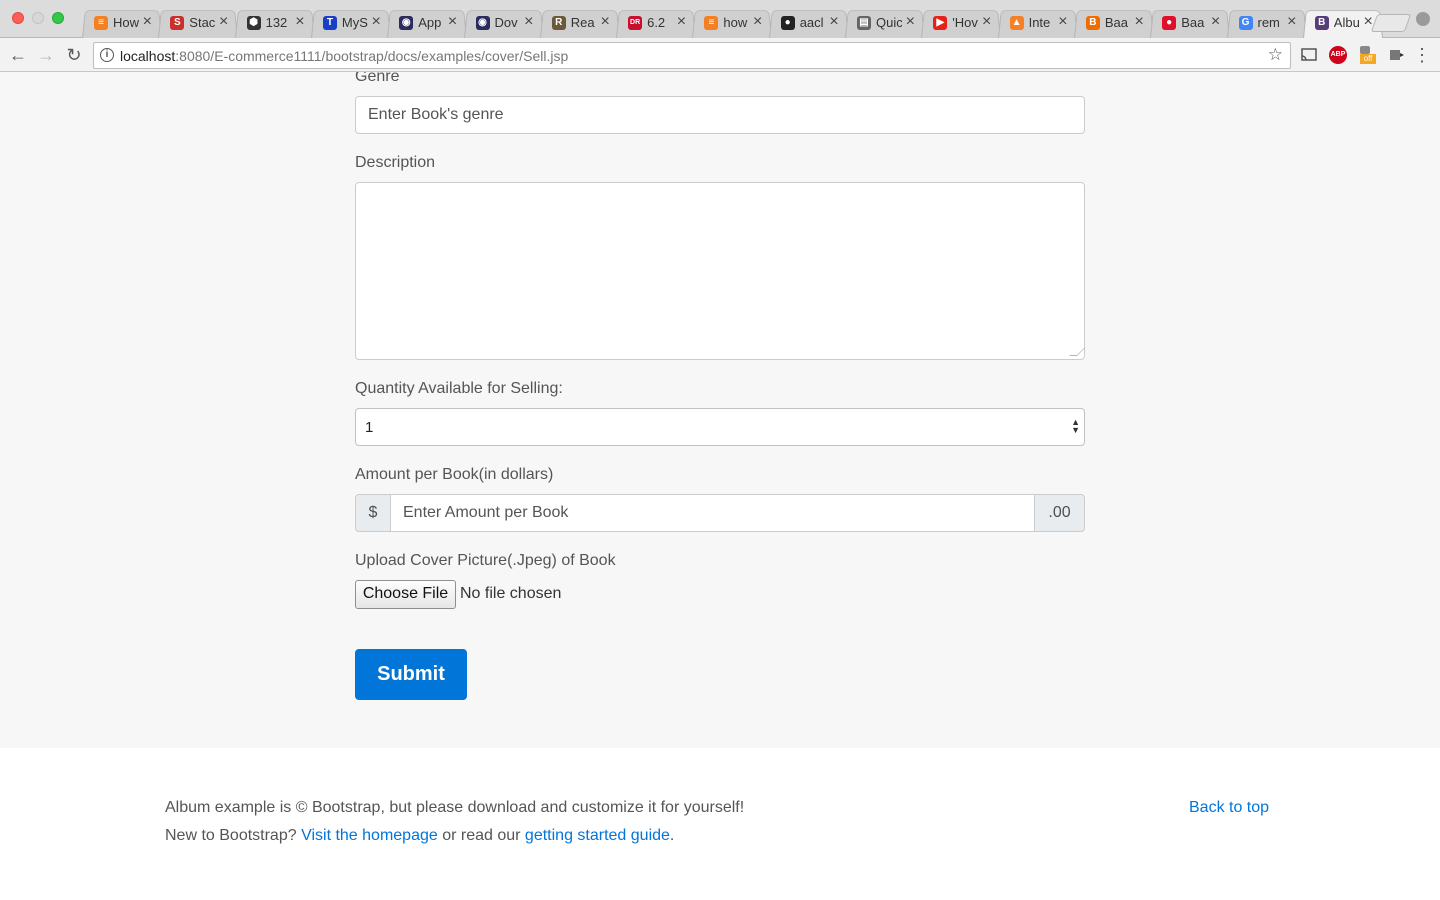 The image size is (1440, 900). I want to click on amount-input: Enter Amount per Book, so click(712, 513).